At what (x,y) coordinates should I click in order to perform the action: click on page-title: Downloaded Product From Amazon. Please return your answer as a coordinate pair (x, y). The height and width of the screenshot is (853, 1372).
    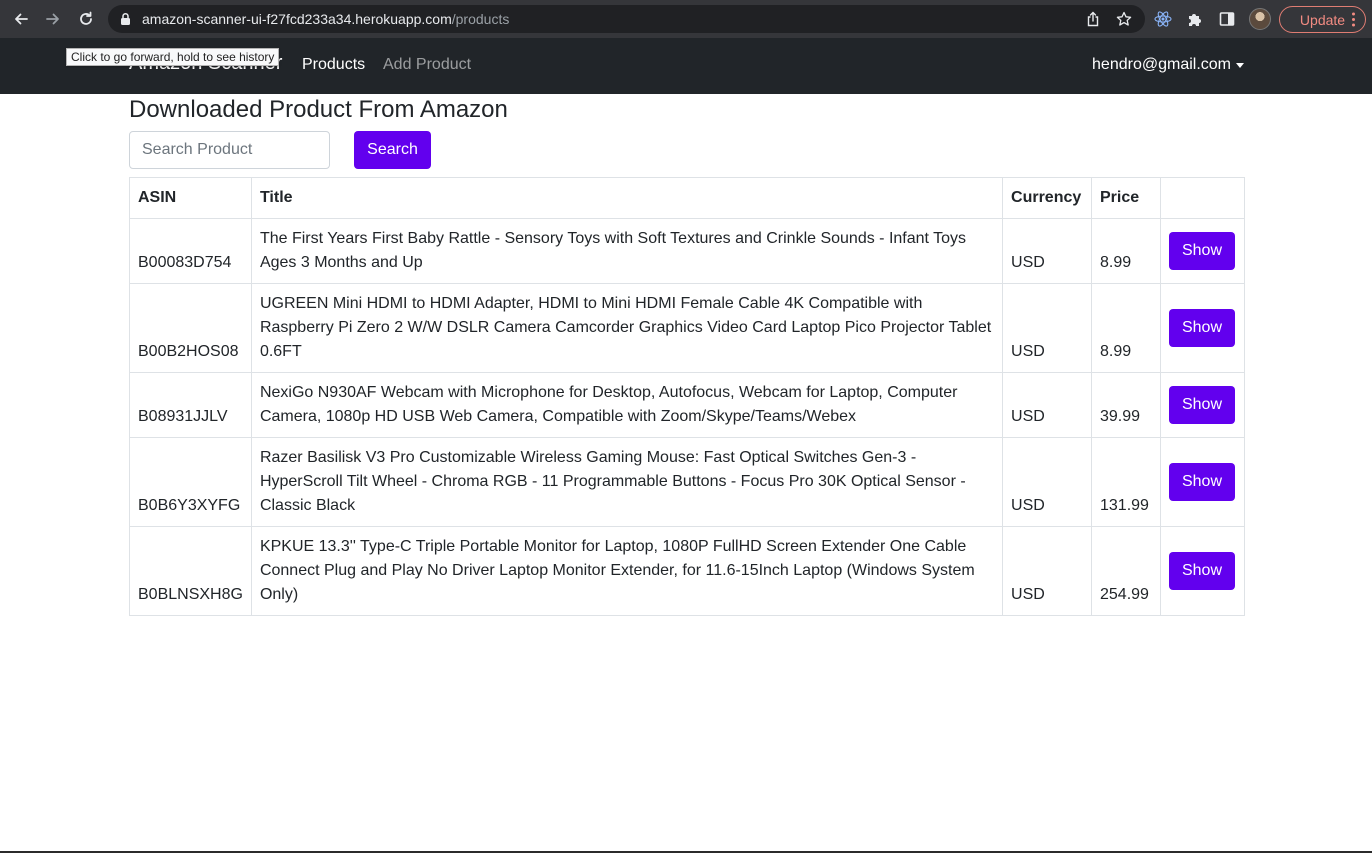
    Looking at the image, I should click on (318, 109).